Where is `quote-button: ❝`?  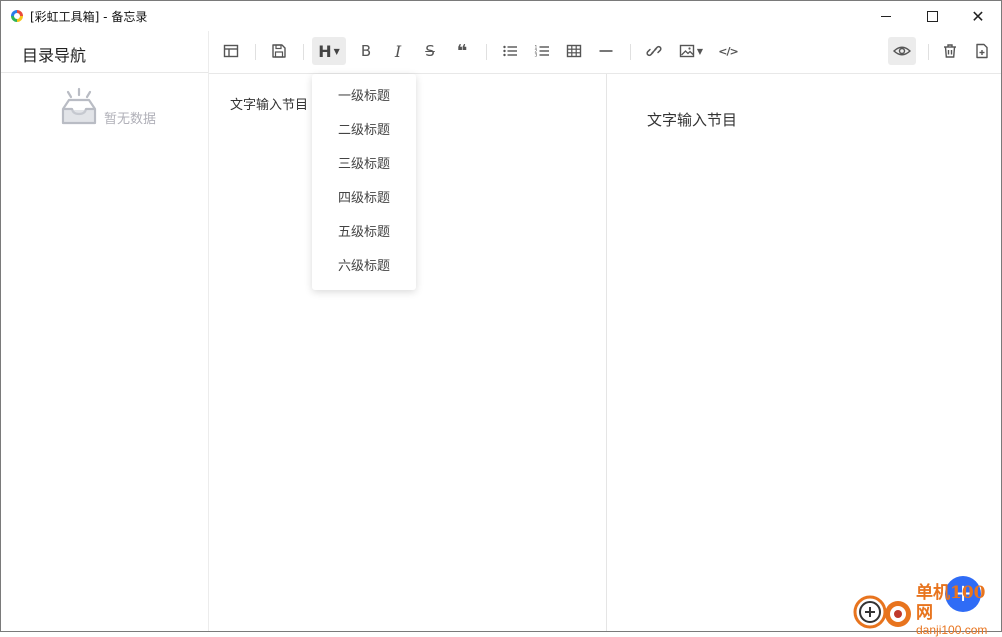
quote-button: ❝ is located at coordinates (462, 51).